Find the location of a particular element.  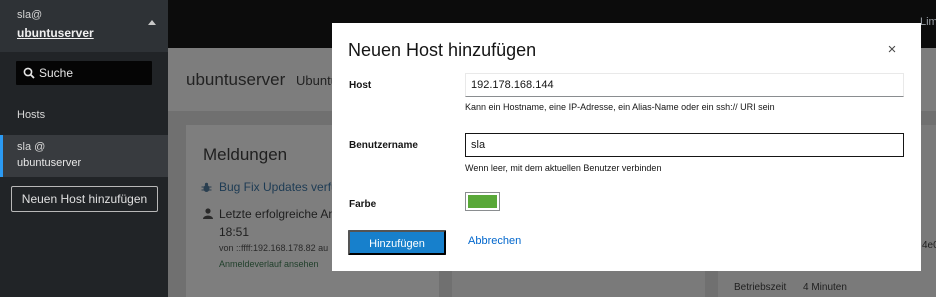

host-label: Host is located at coordinates (360, 85).